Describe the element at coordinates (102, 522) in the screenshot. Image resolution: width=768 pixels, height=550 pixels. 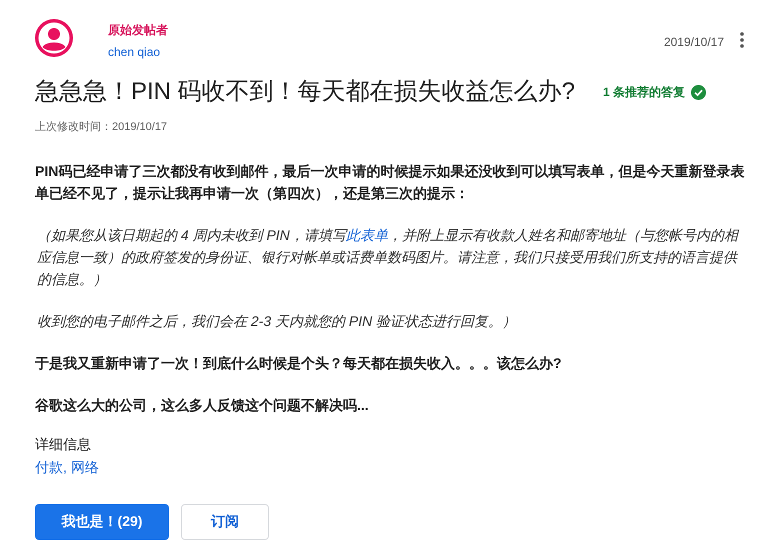
I see `me-too-button: 我也是！(29)` at that location.